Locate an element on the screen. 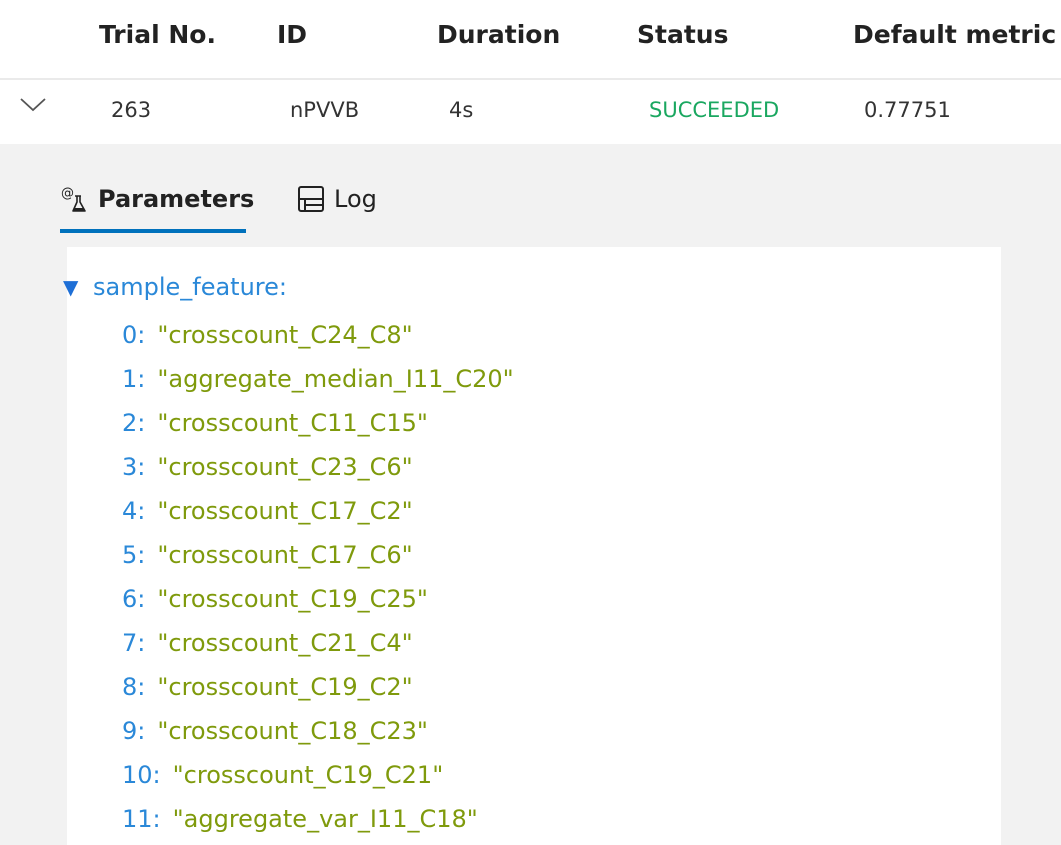  json-array-index: 5: is located at coordinates (134, 555).